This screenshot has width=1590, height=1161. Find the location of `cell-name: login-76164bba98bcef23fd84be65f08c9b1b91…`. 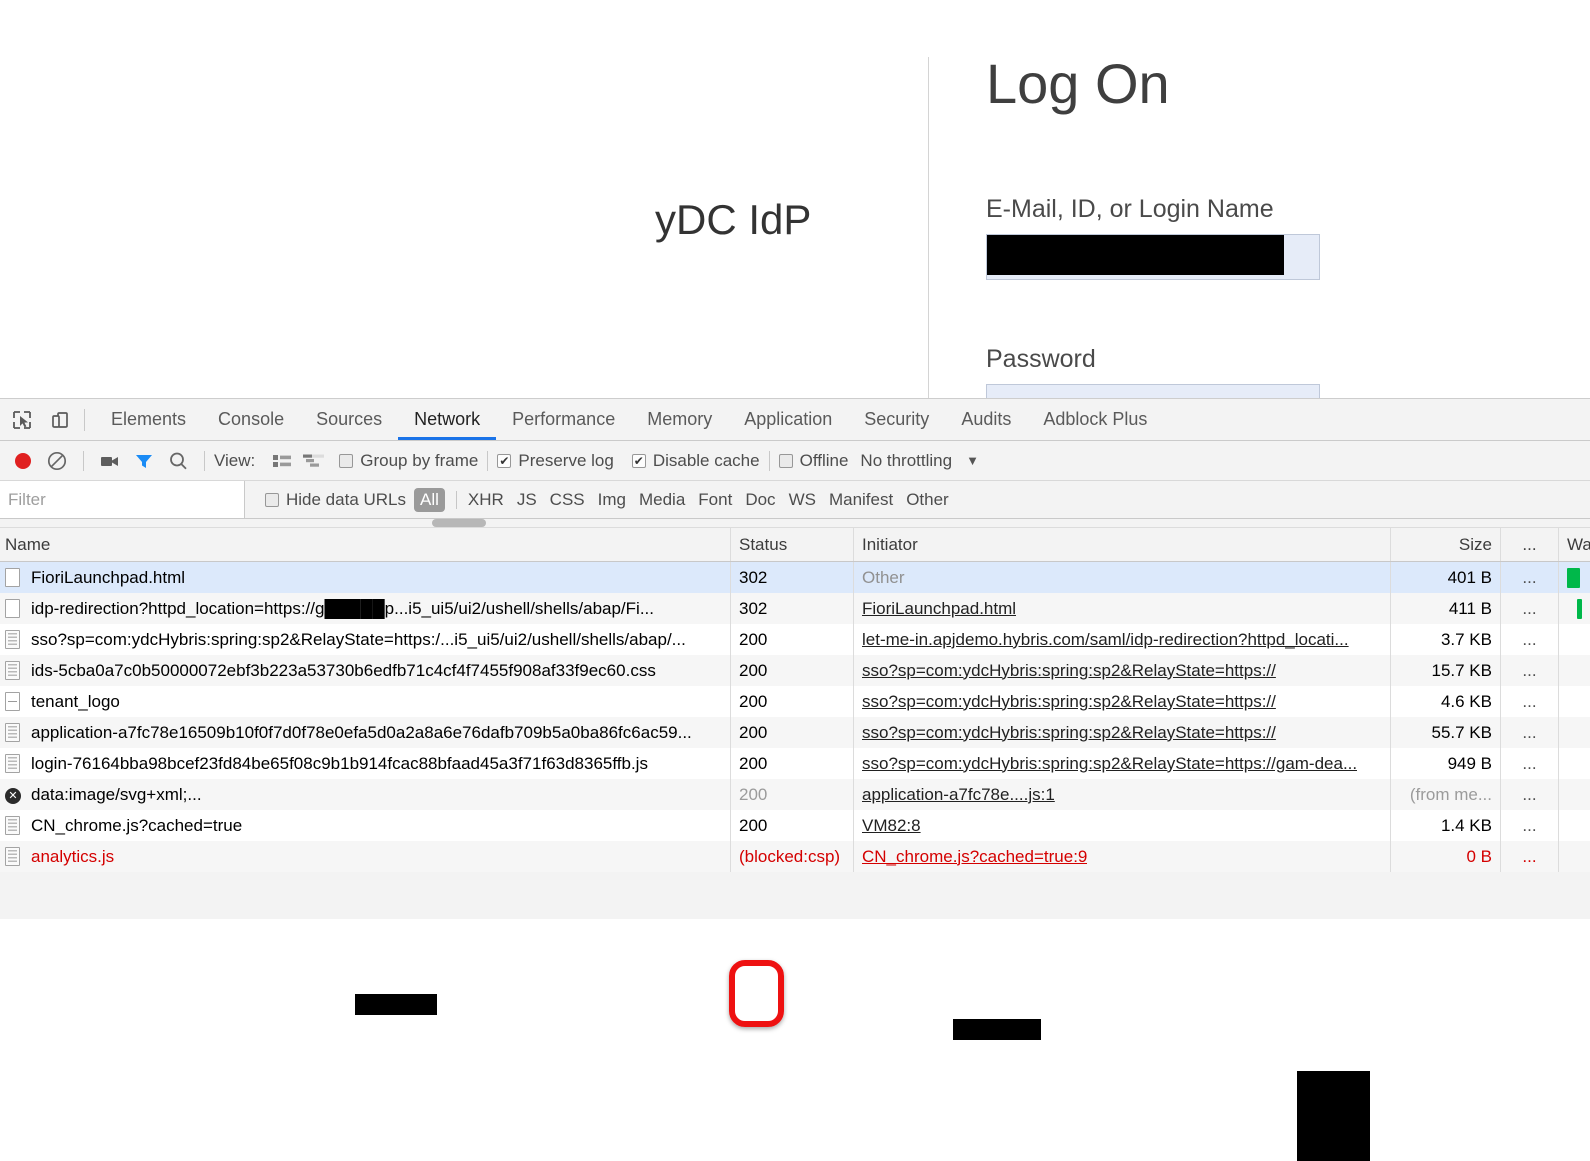

cell-name: login-76164bba98bcef23fd84be65f08c9b1b91… is located at coordinates (365, 763).